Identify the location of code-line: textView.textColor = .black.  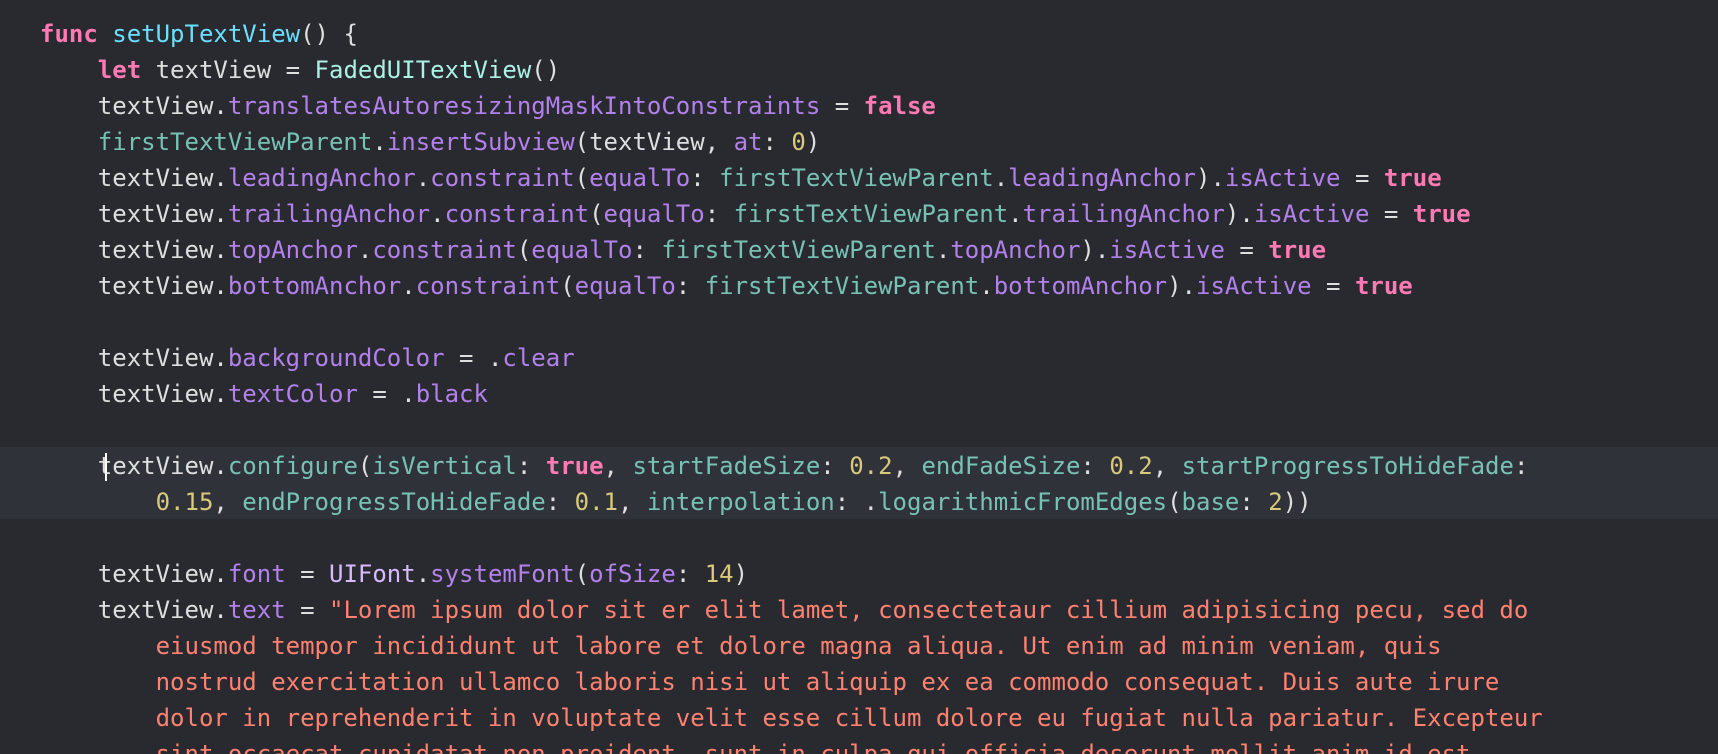
(879, 394).